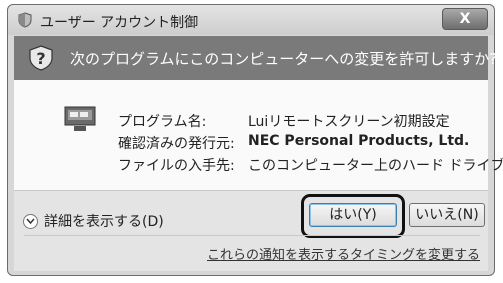 Image resolution: width=503 pixels, height=283 pixels. I want to click on shield-icon, so click(25, 20).